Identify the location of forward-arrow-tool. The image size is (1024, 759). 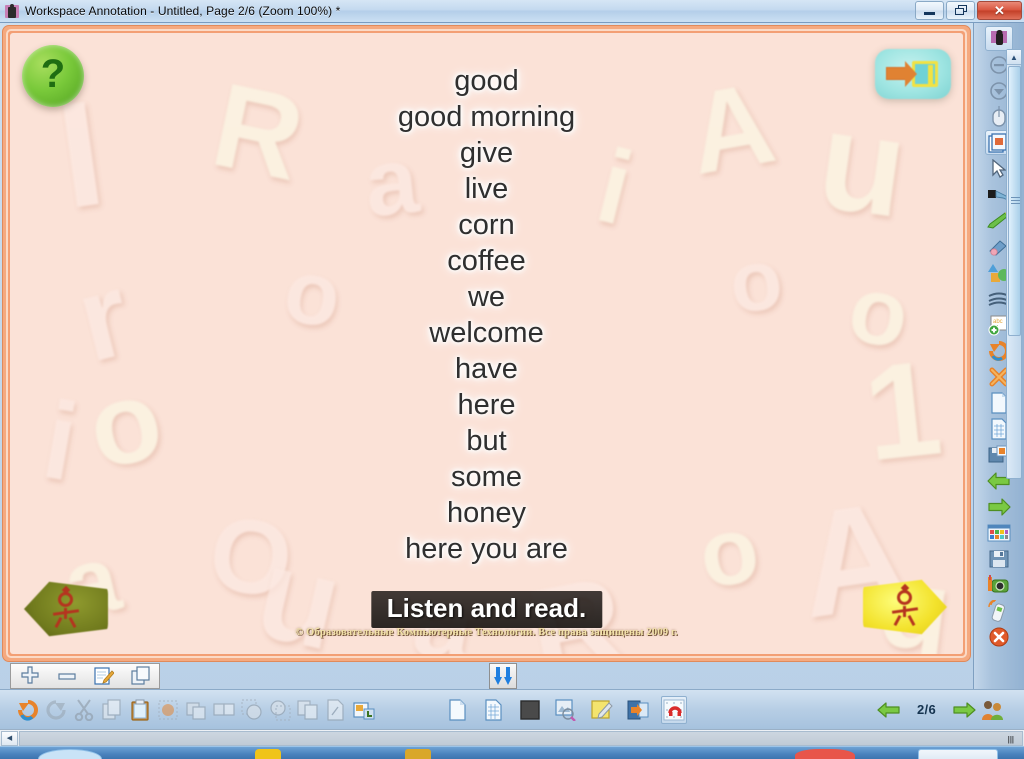
(999, 506).